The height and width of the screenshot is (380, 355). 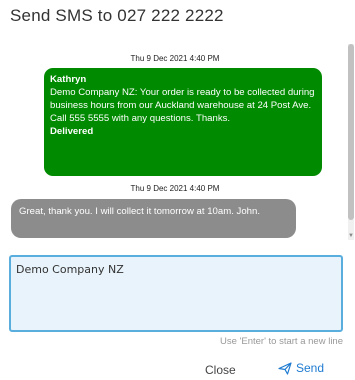 I want to click on paper-plane-icon, so click(x=285, y=368).